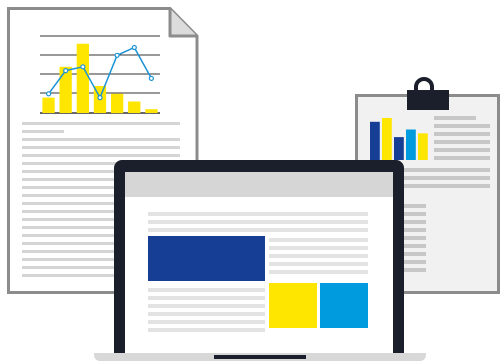 The height and width of the screenshot is (363, 501). I want to click on content-block-dark-blue, so click(206, 258).